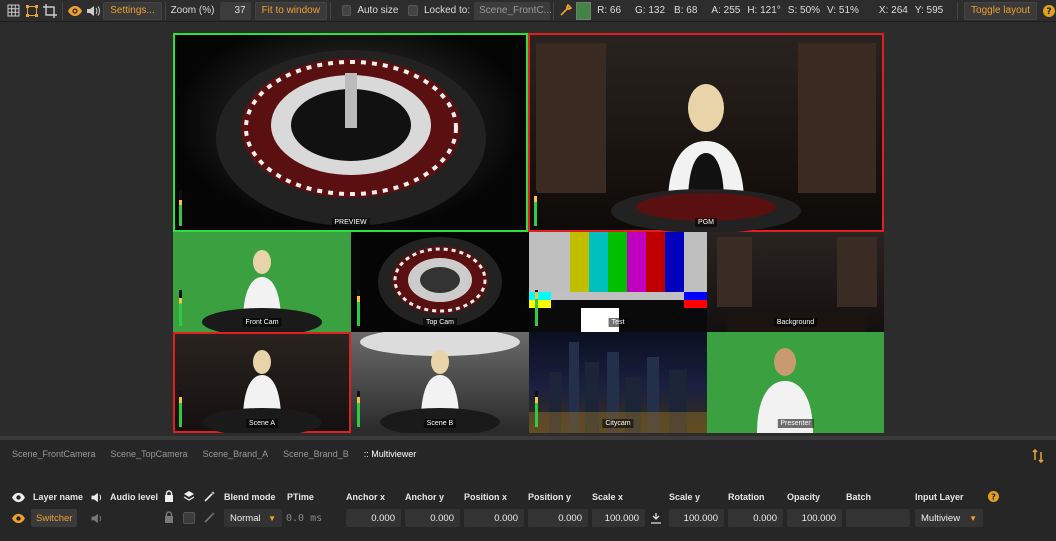 The width and height of the screenshot is (1056, 541). I want to click on preview-tile: PREVIEW, so click(350, 132).